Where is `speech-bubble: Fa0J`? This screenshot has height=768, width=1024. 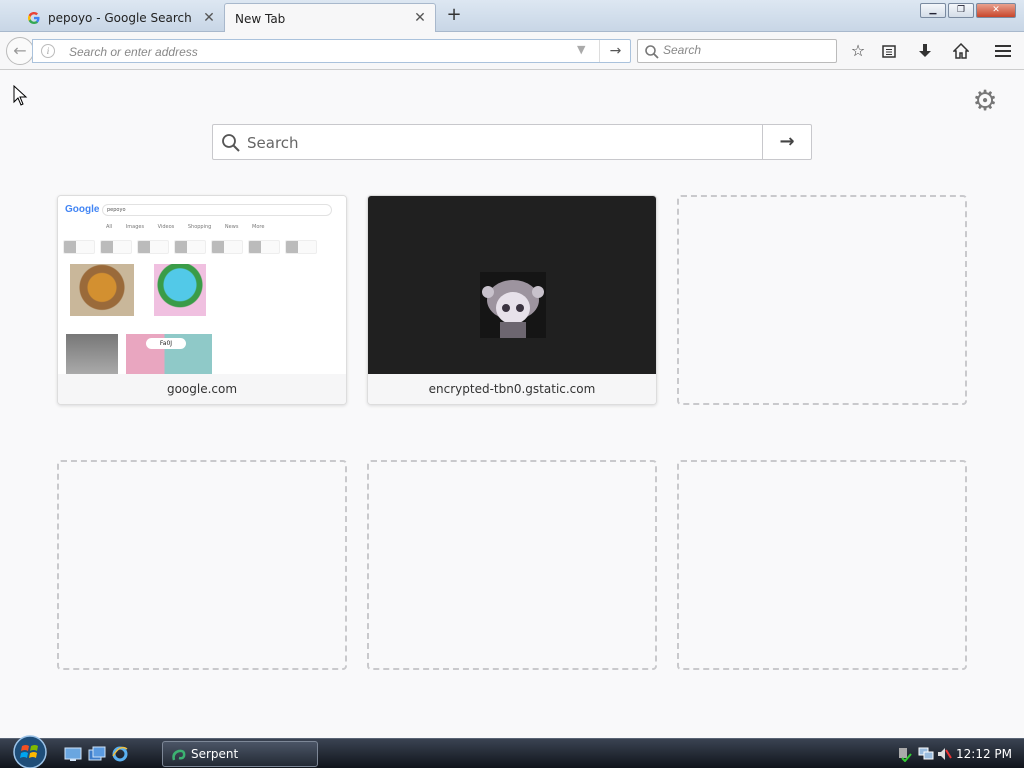
speech-bubble: Fa0J is located at coordinates (166, 343).